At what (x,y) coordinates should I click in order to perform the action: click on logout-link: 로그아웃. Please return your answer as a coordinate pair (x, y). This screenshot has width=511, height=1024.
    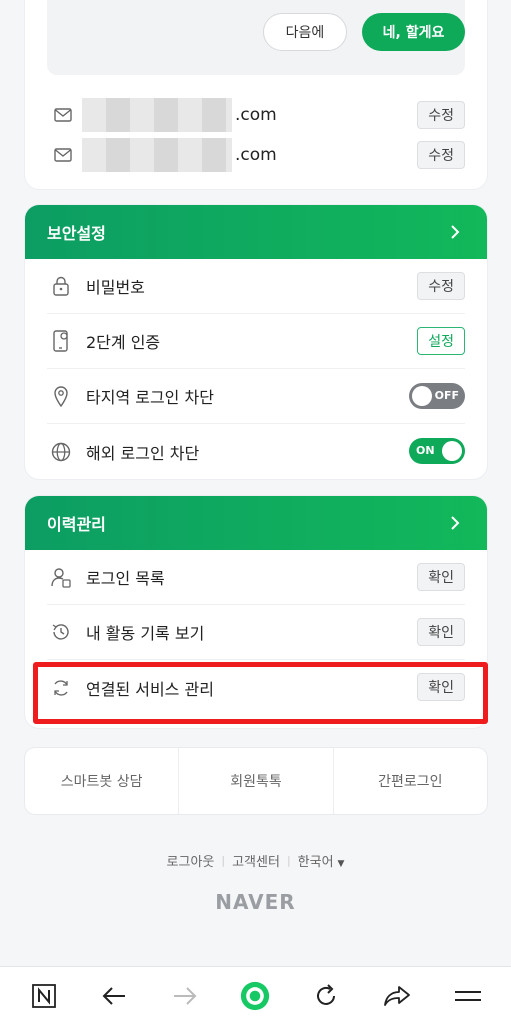
    Looking at the image, I should click on (191, 860).